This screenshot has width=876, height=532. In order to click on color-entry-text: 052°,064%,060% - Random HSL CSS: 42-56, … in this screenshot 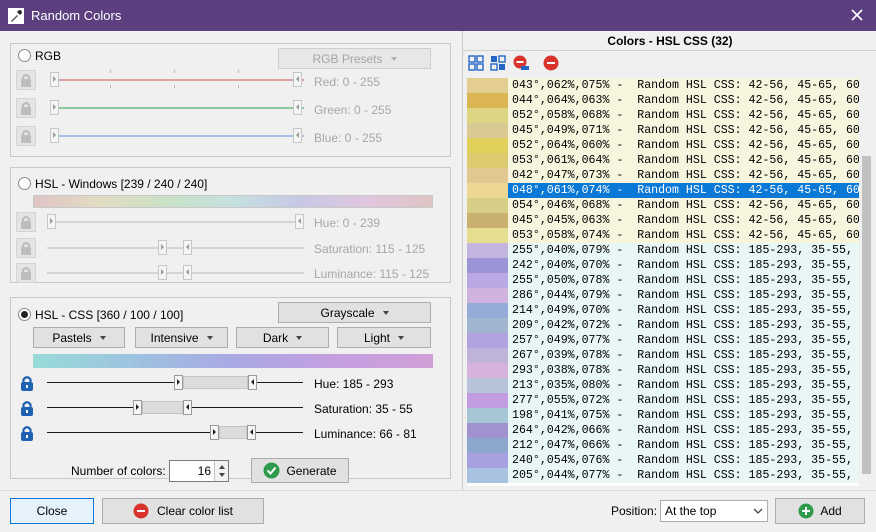, I will do `click(685, 145)`.